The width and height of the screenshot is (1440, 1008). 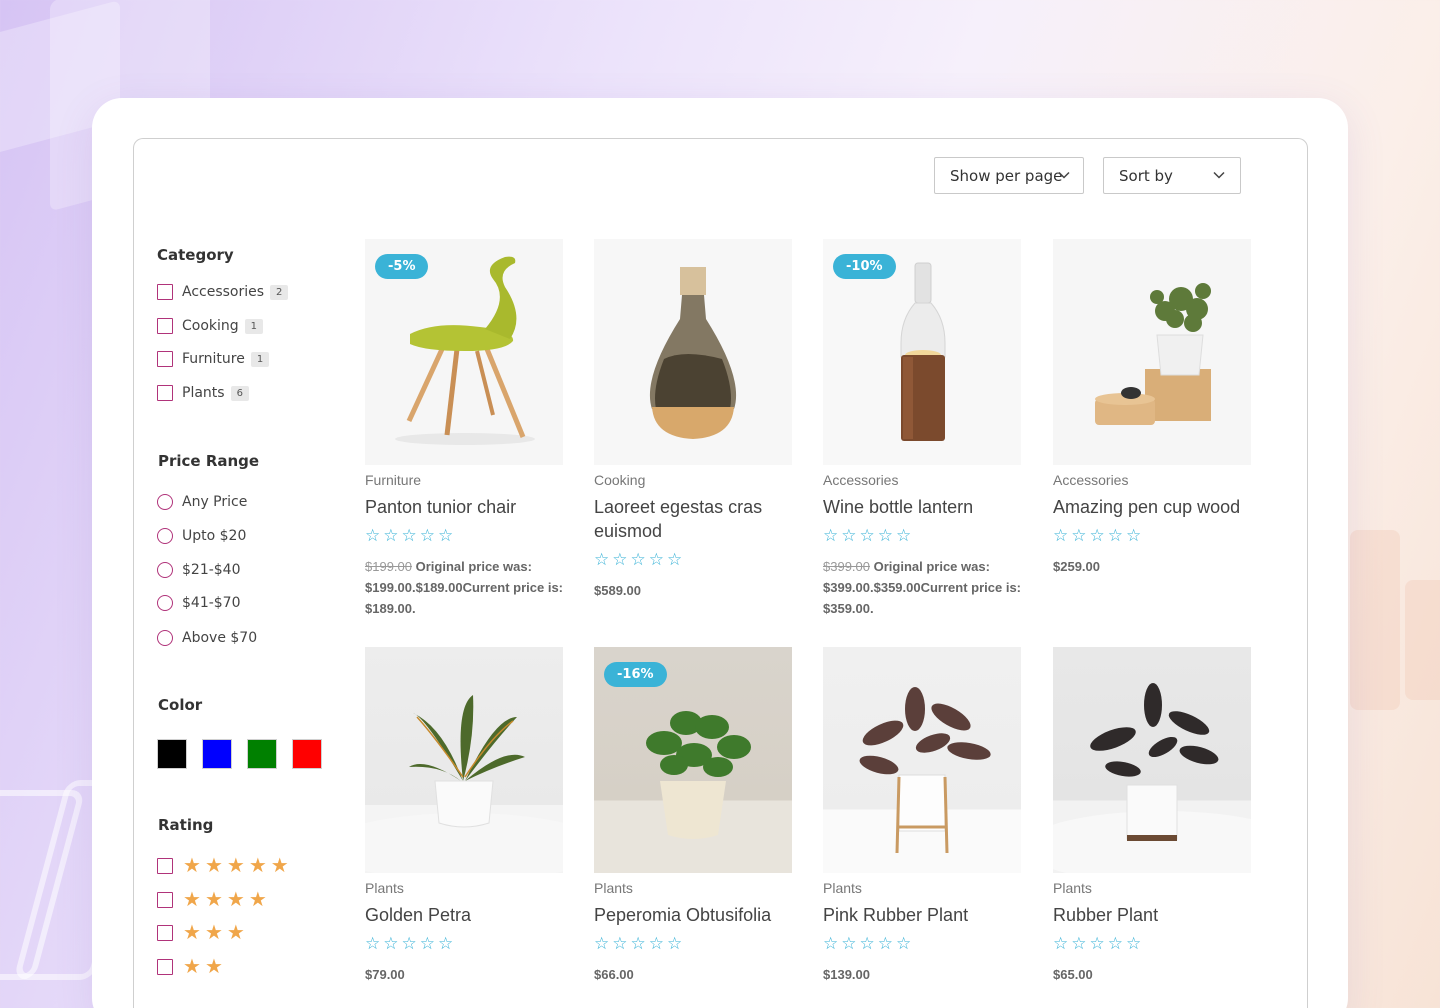 I want to click on price-option-any: Any Price, so click(x=202, y=502).